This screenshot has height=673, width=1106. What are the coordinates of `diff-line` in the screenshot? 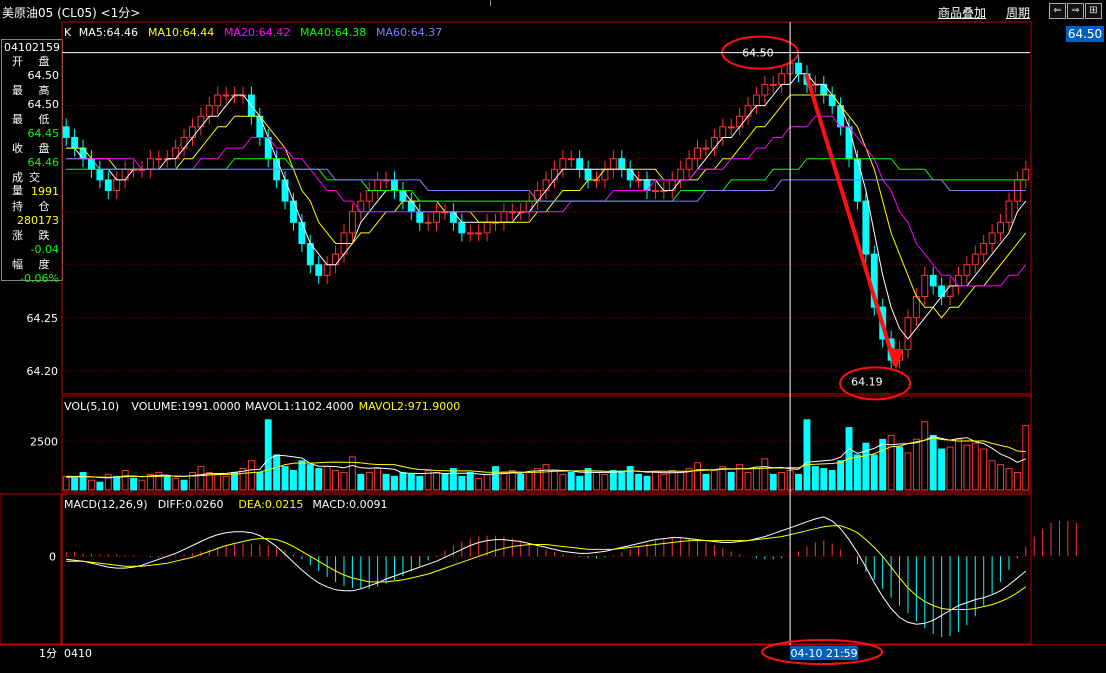 It's located at (546, 570).